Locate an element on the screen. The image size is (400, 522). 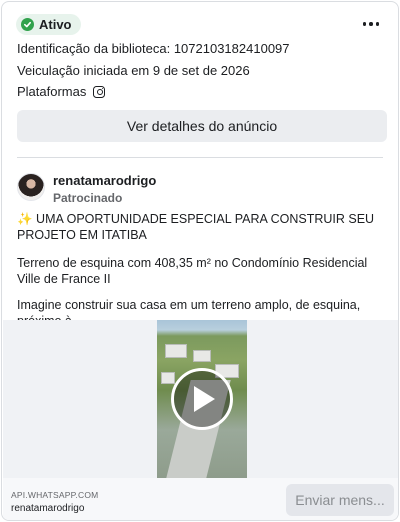
link-name: renatamarodrigo is located at coordinates (48, 508).